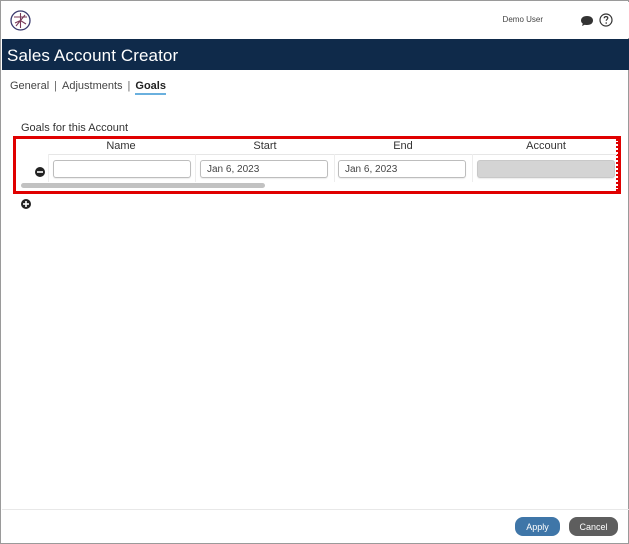 The height and width of the screenshot is (544, 629). I want to click on page-title: Sales Account Creator, so click(93, 55).